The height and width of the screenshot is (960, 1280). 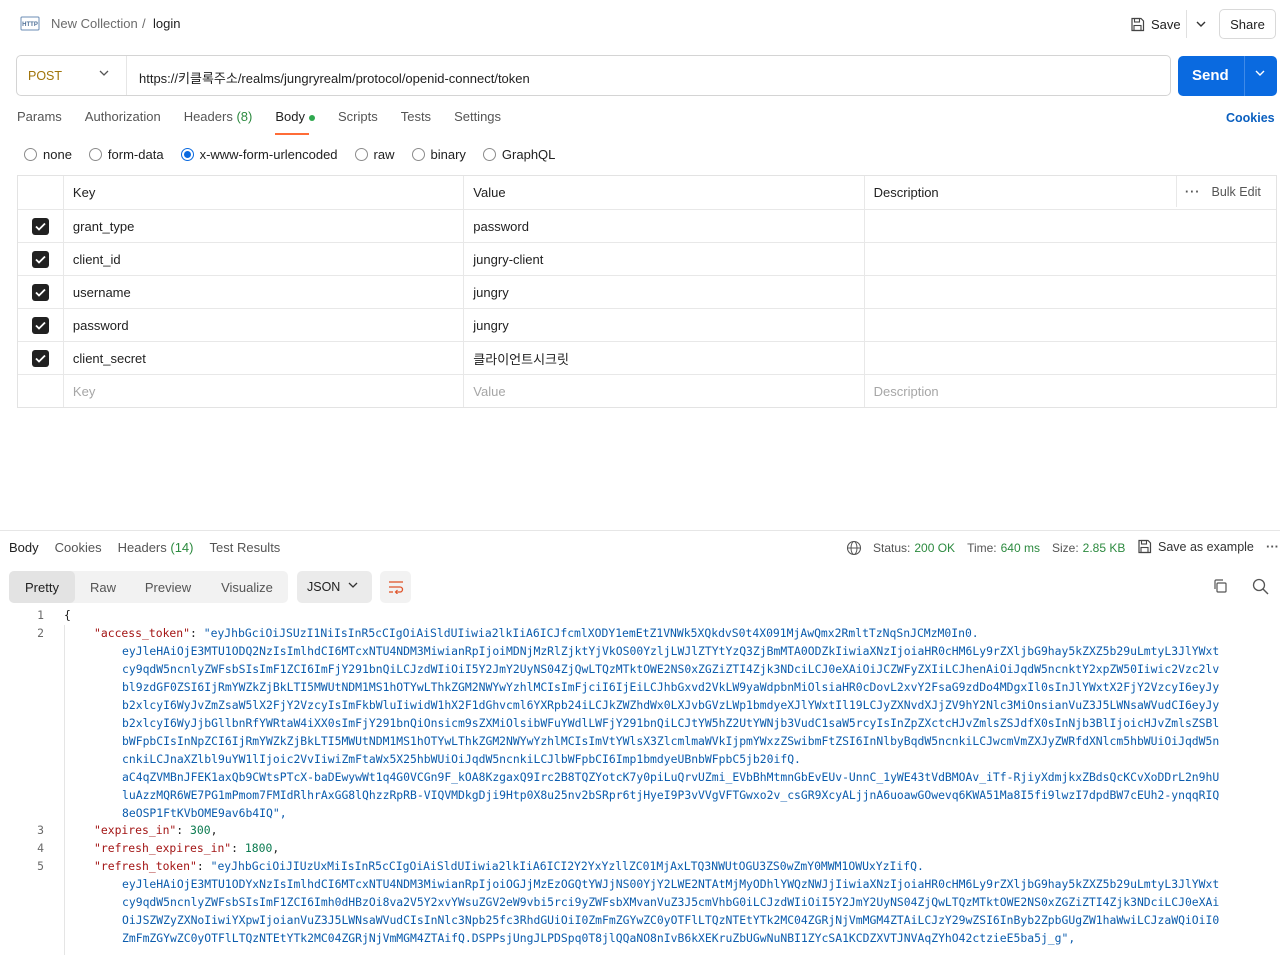 What do you see at coordinates (892, 548) in the screenshot?
I see `status-label: Status:` at bounding box center [892, 548].